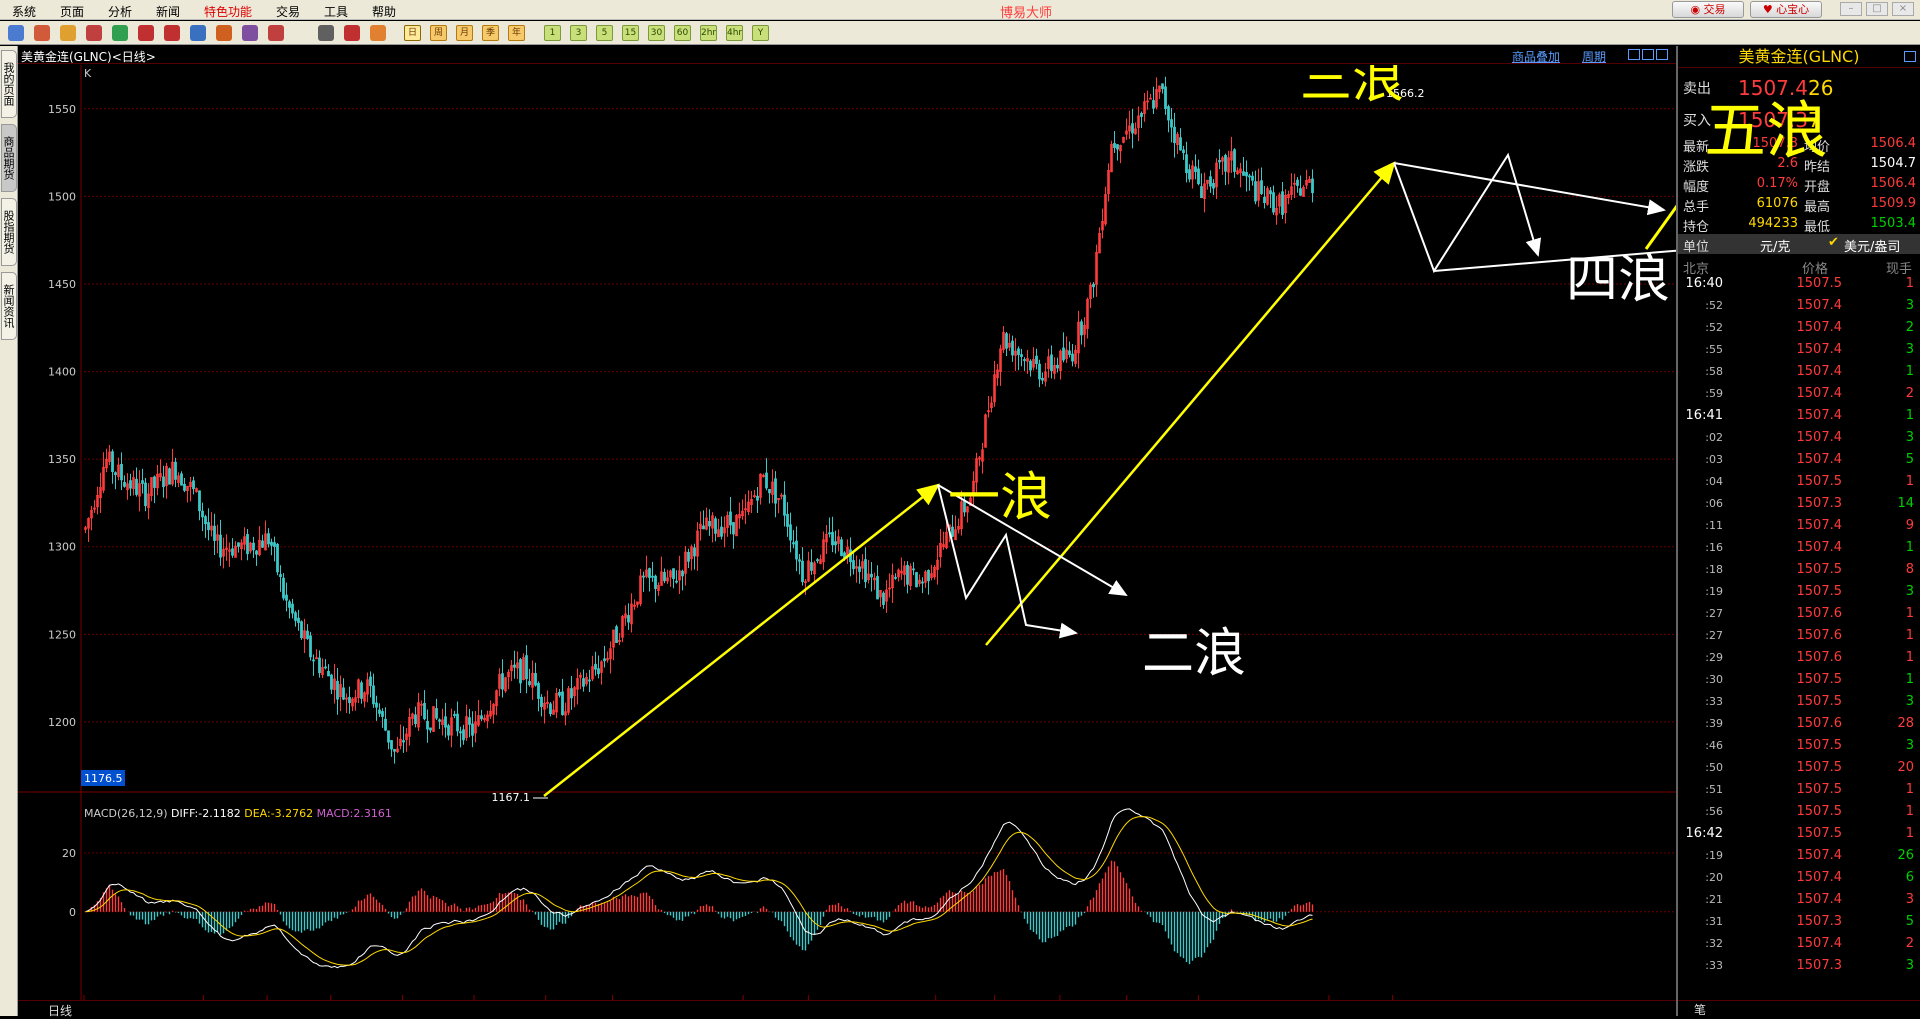 Image resolution: width=1920 pixels, height=1019 pixels. I want to click on tick-time: :32, so click(1714, 943).